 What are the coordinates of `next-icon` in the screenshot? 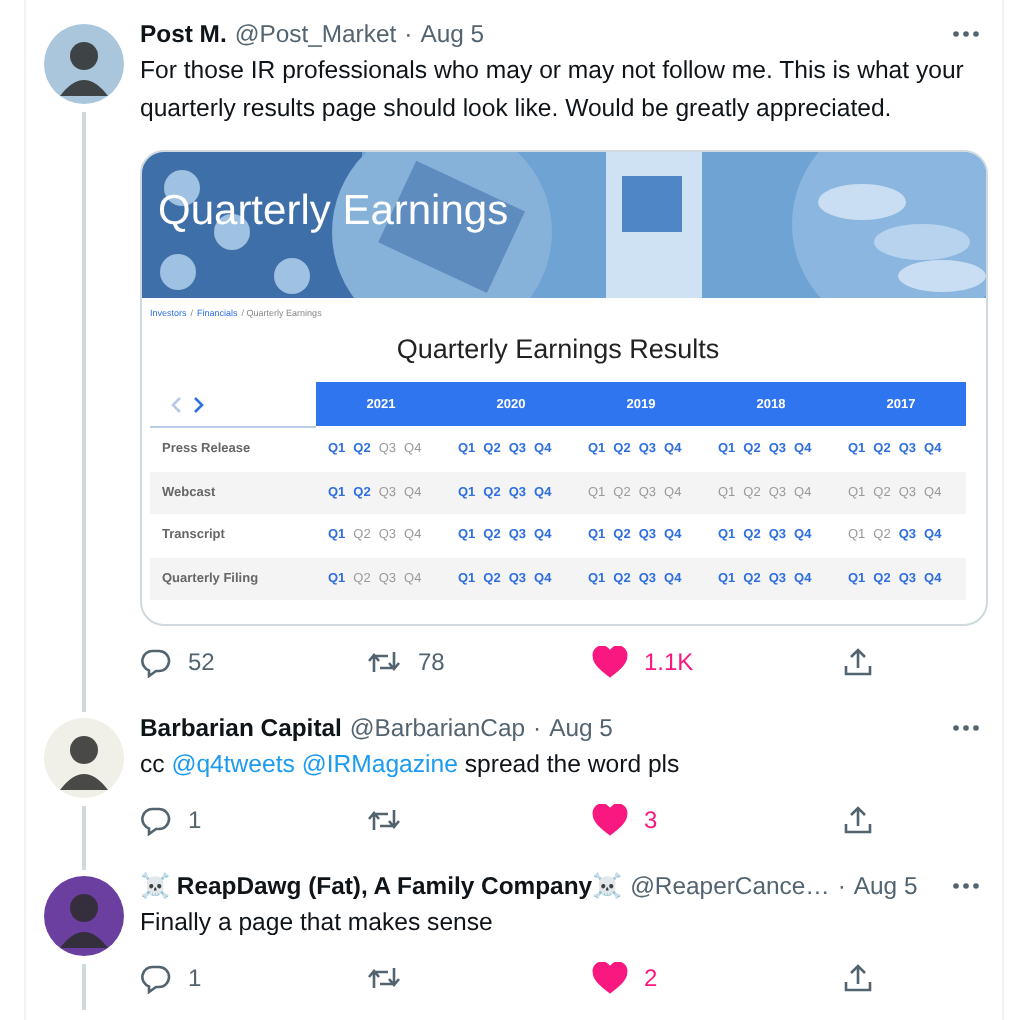 It's located at (199, 404).